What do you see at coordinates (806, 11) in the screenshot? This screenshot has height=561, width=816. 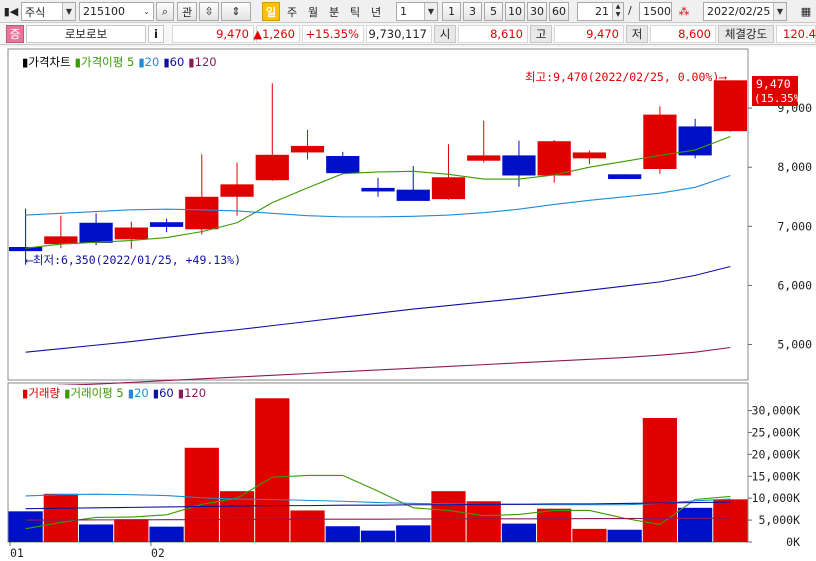 I see `chart-settings-icon: ▦` at bounding box center [806, 11].